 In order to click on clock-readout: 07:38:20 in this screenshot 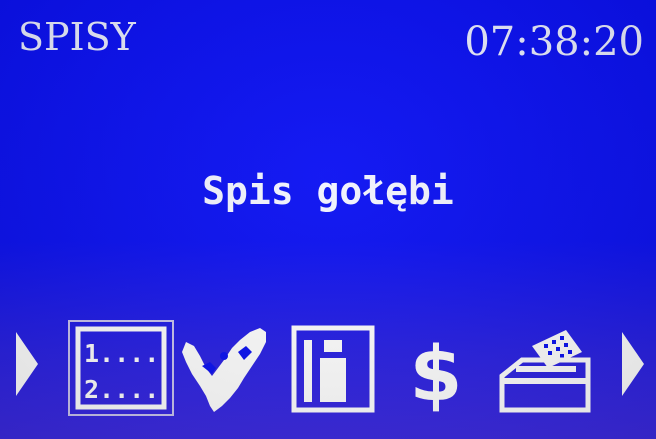, I will do `click(554, 42)`.